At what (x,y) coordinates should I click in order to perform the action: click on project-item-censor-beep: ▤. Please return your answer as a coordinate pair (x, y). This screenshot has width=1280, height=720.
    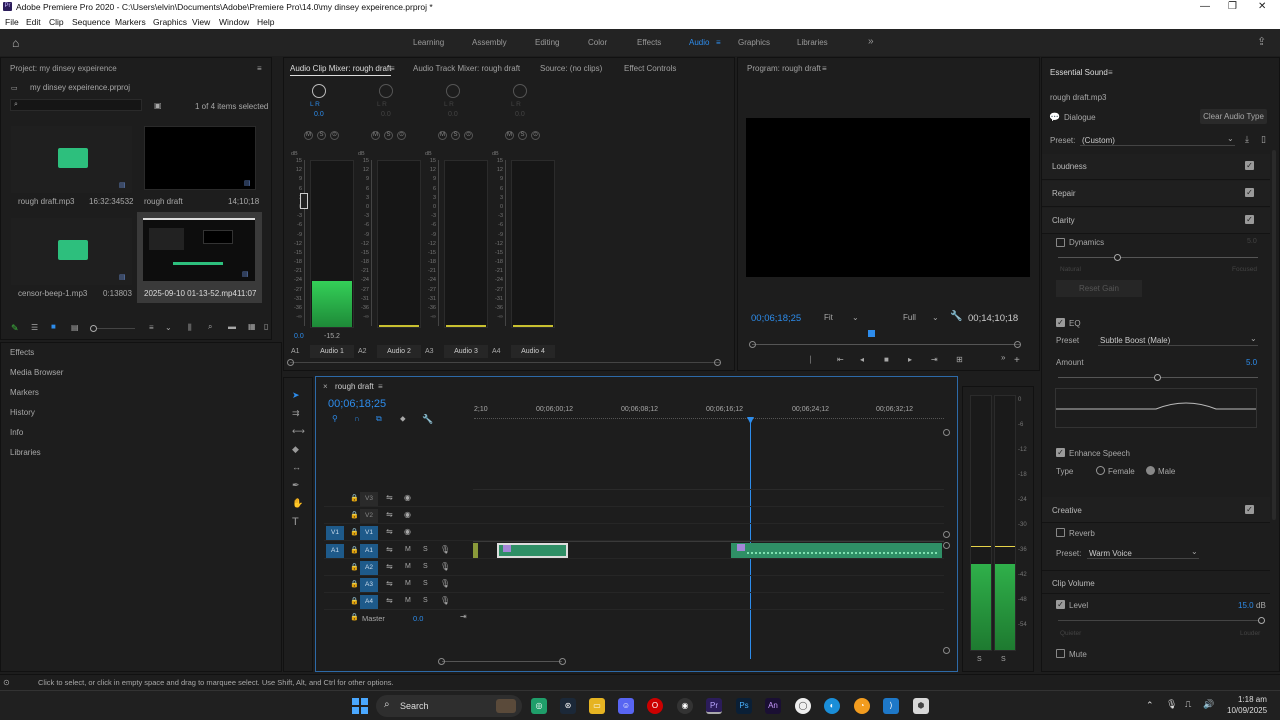
    Looking at the image, I should click on (71, 251).